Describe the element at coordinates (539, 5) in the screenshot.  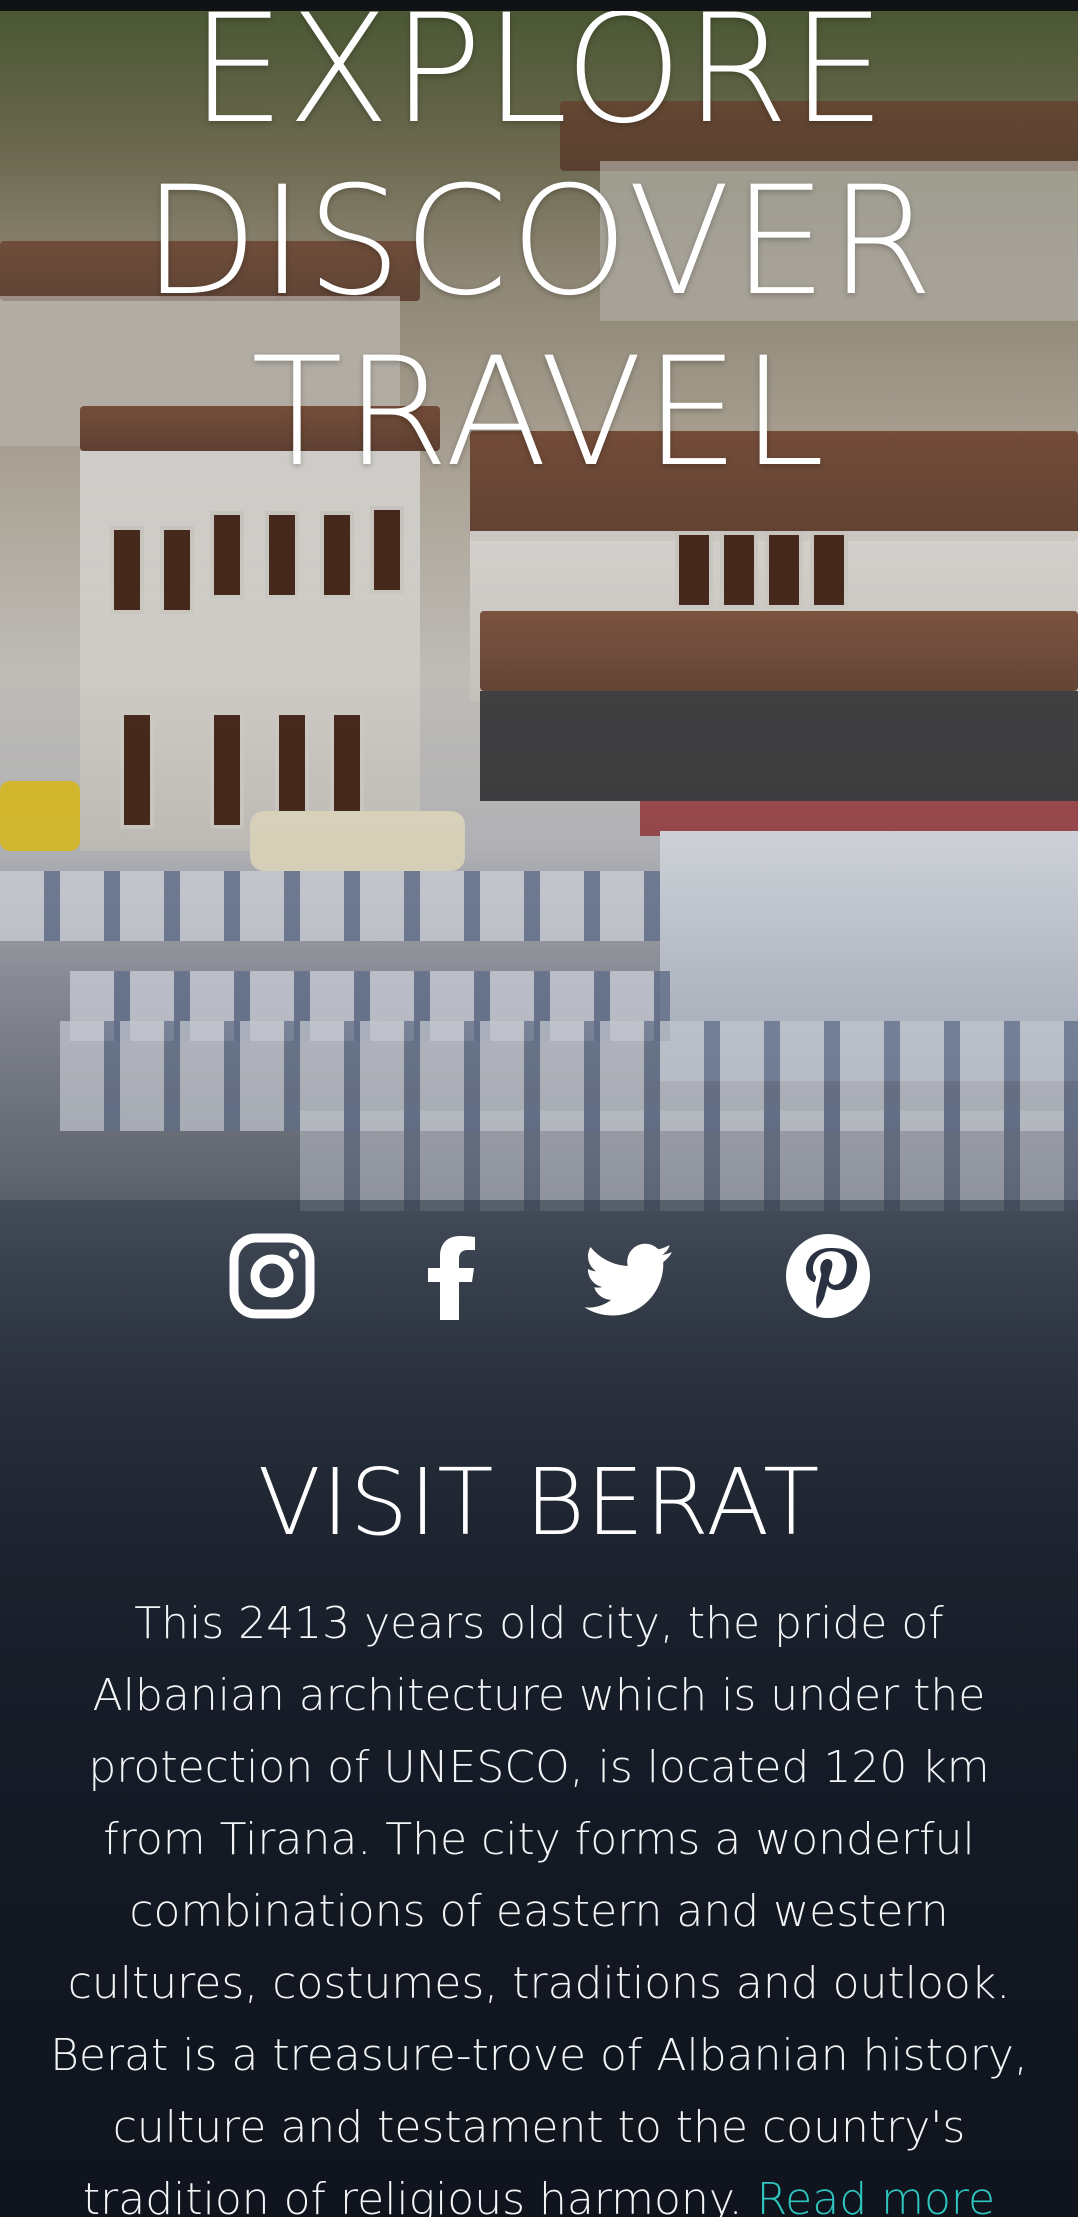
I see `status-bar` at that location.